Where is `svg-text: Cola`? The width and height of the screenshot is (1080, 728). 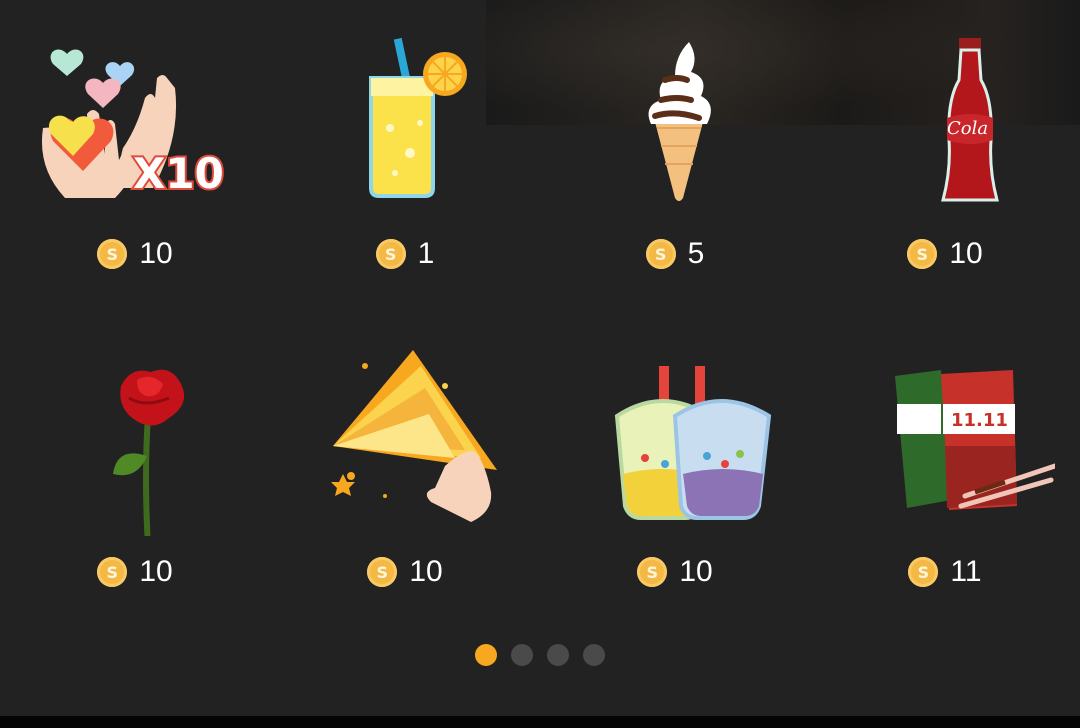
svg-text: Cola is located at coordinates (967, 128).